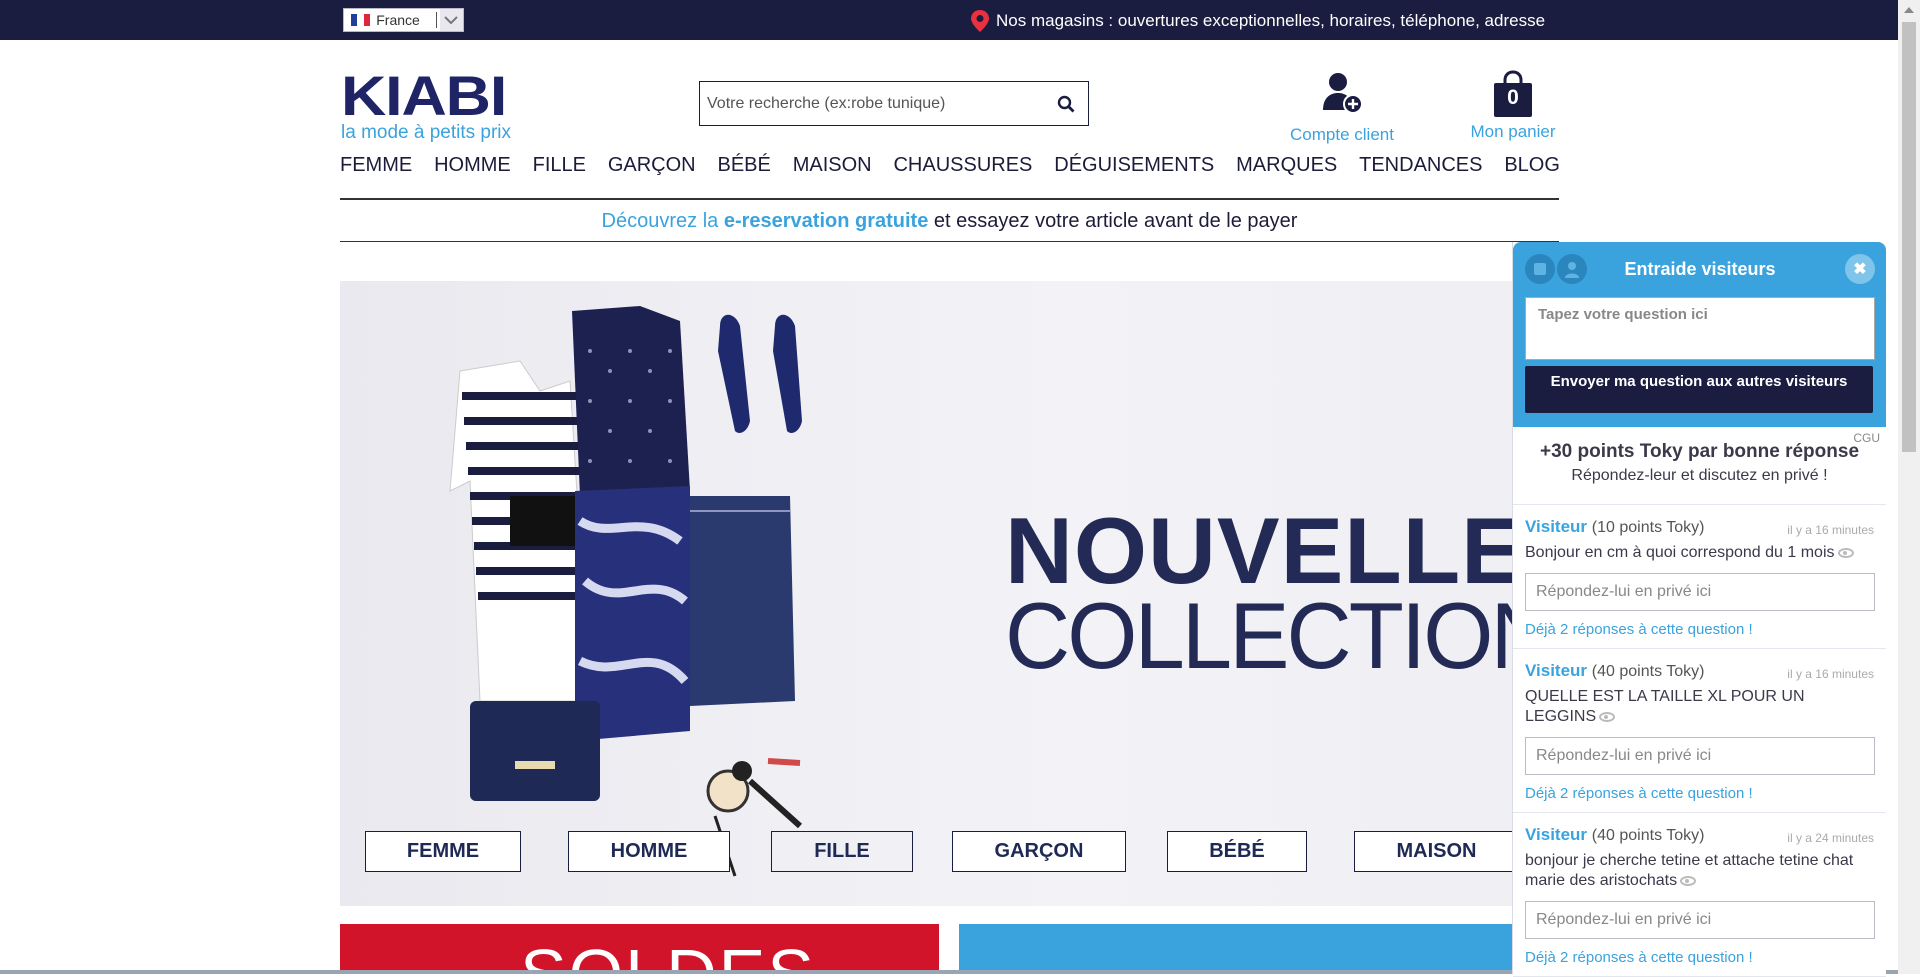 This screenshot has height=977, width=1920. What do you see at coordinates (1342, 134) in the screenshot?
I see `account-label: Compte client` at bounding box center [1342, 134].